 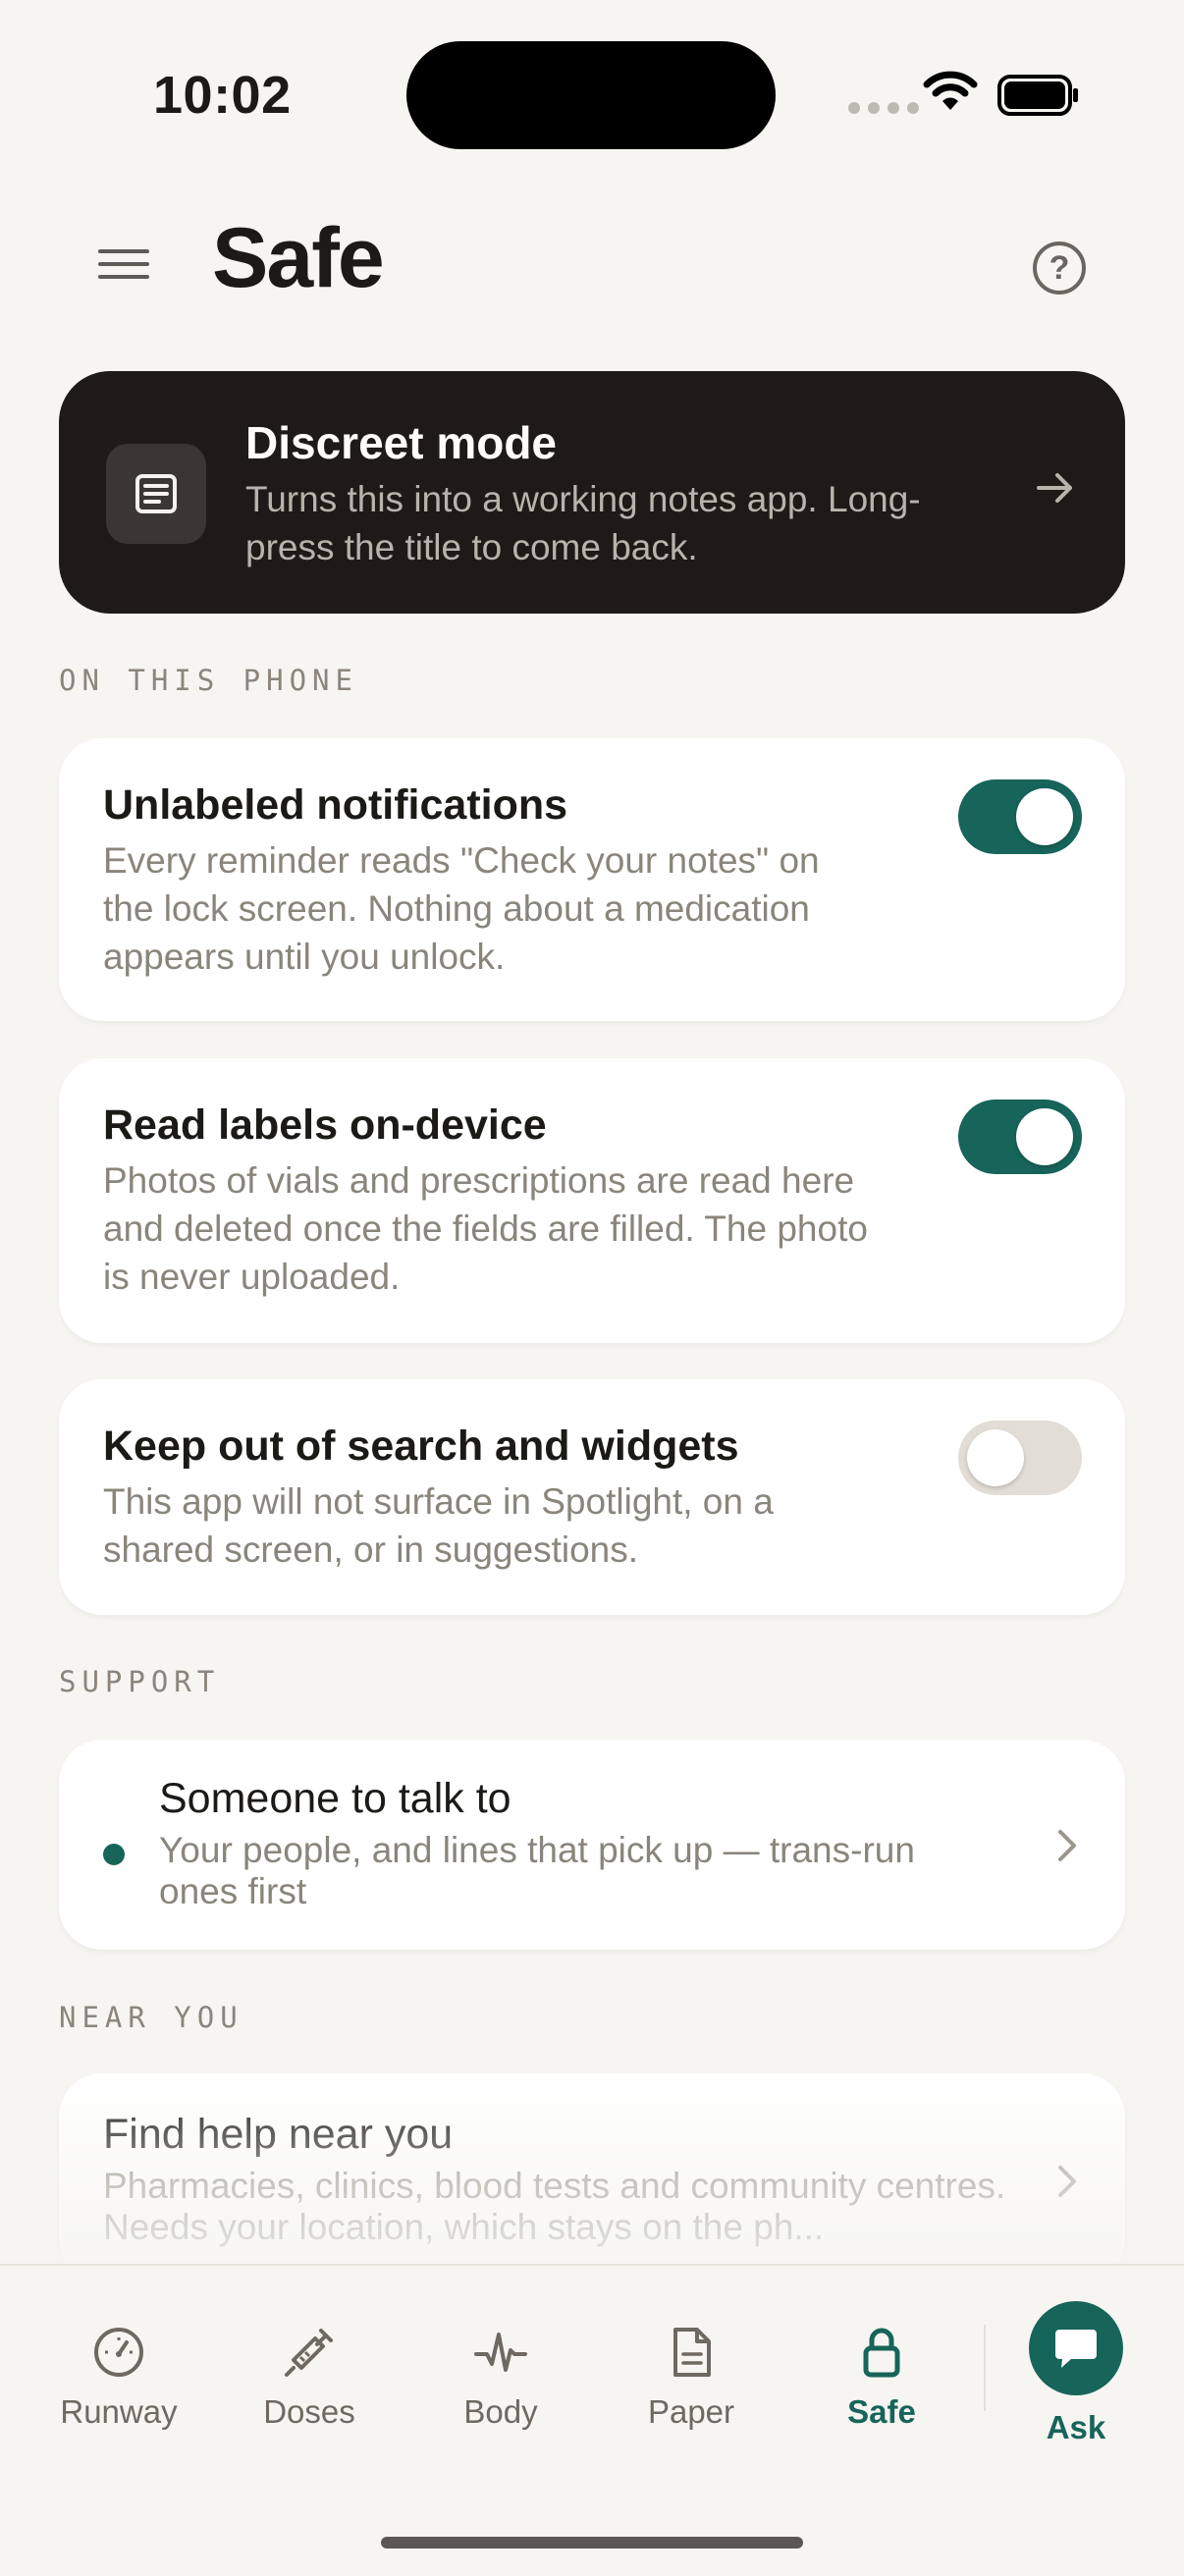 I want to click on tab-label: Body, so click(x=500, y=2411).